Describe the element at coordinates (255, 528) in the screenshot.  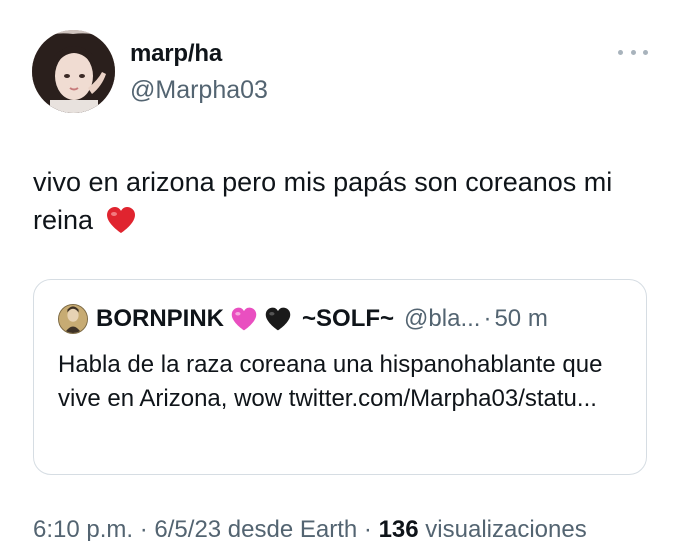
I see `tweet-date-source: 6/5/23 desde Earth` at that location.